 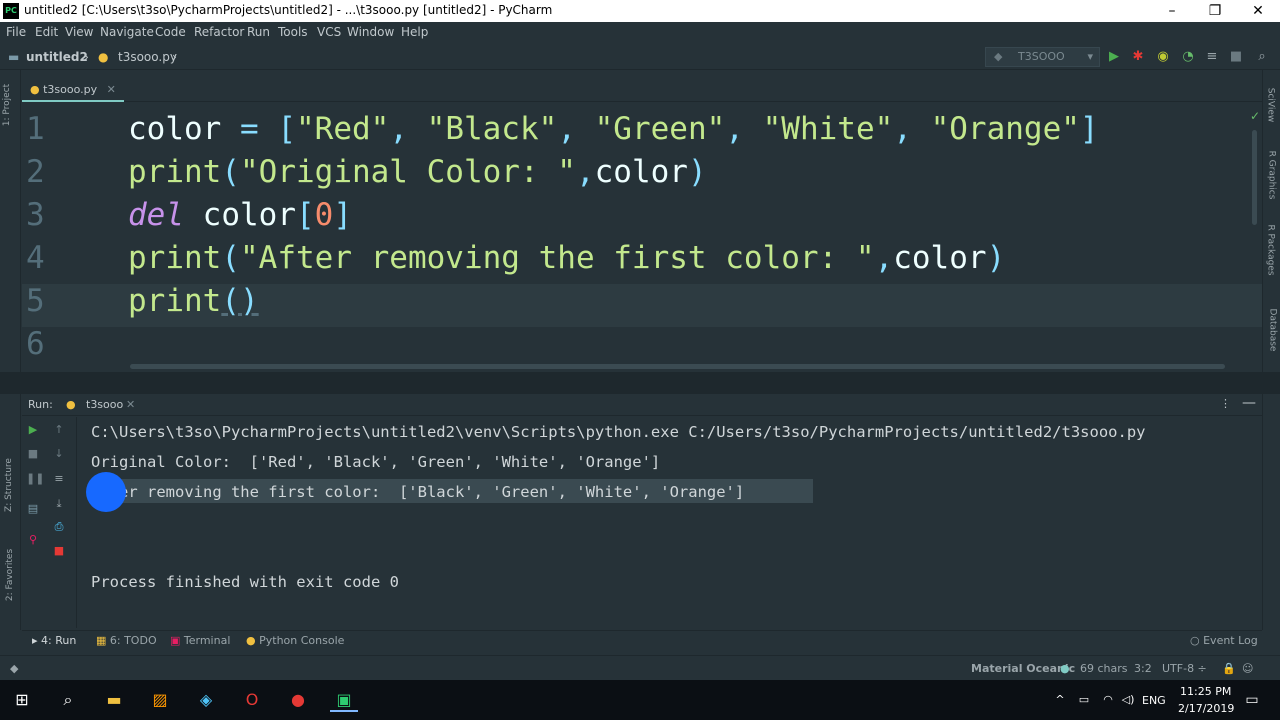 What do you see at coordinates (1254, 177) in the screenshot?
I see `vertical-scrollbar` at bounding box center [1254, 177].